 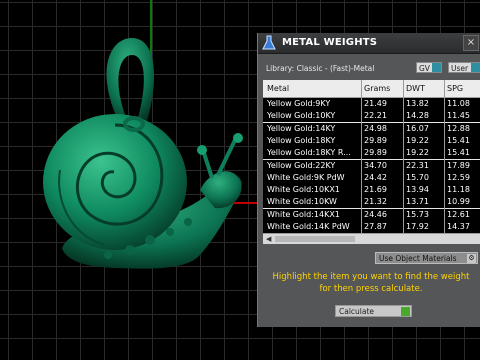 I want to click on table-cell: 16.07, so click(x=417, y=128).